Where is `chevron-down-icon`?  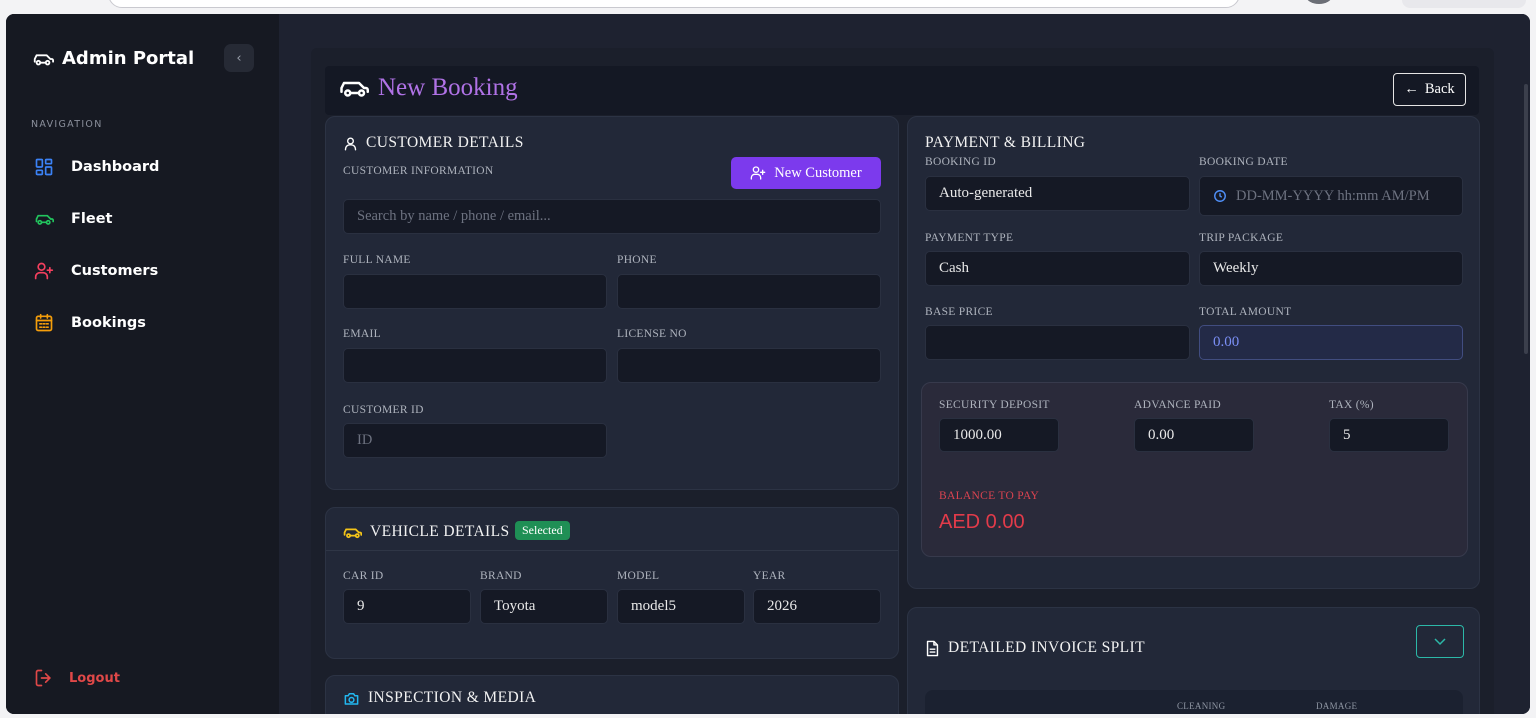 chevron-down-icon is located at coordinates (1440, 641).